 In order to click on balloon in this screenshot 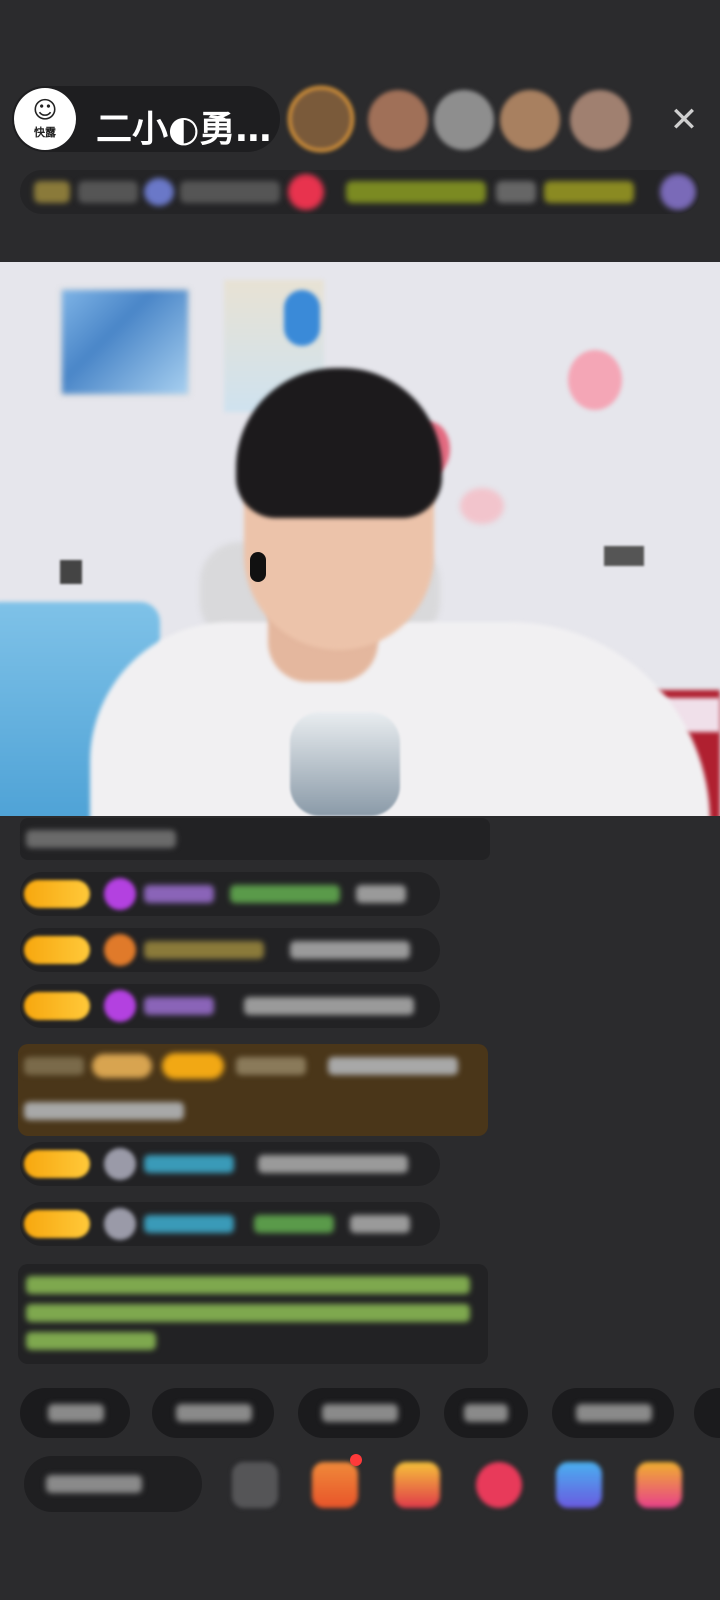, I will do `click(595, 380)`.